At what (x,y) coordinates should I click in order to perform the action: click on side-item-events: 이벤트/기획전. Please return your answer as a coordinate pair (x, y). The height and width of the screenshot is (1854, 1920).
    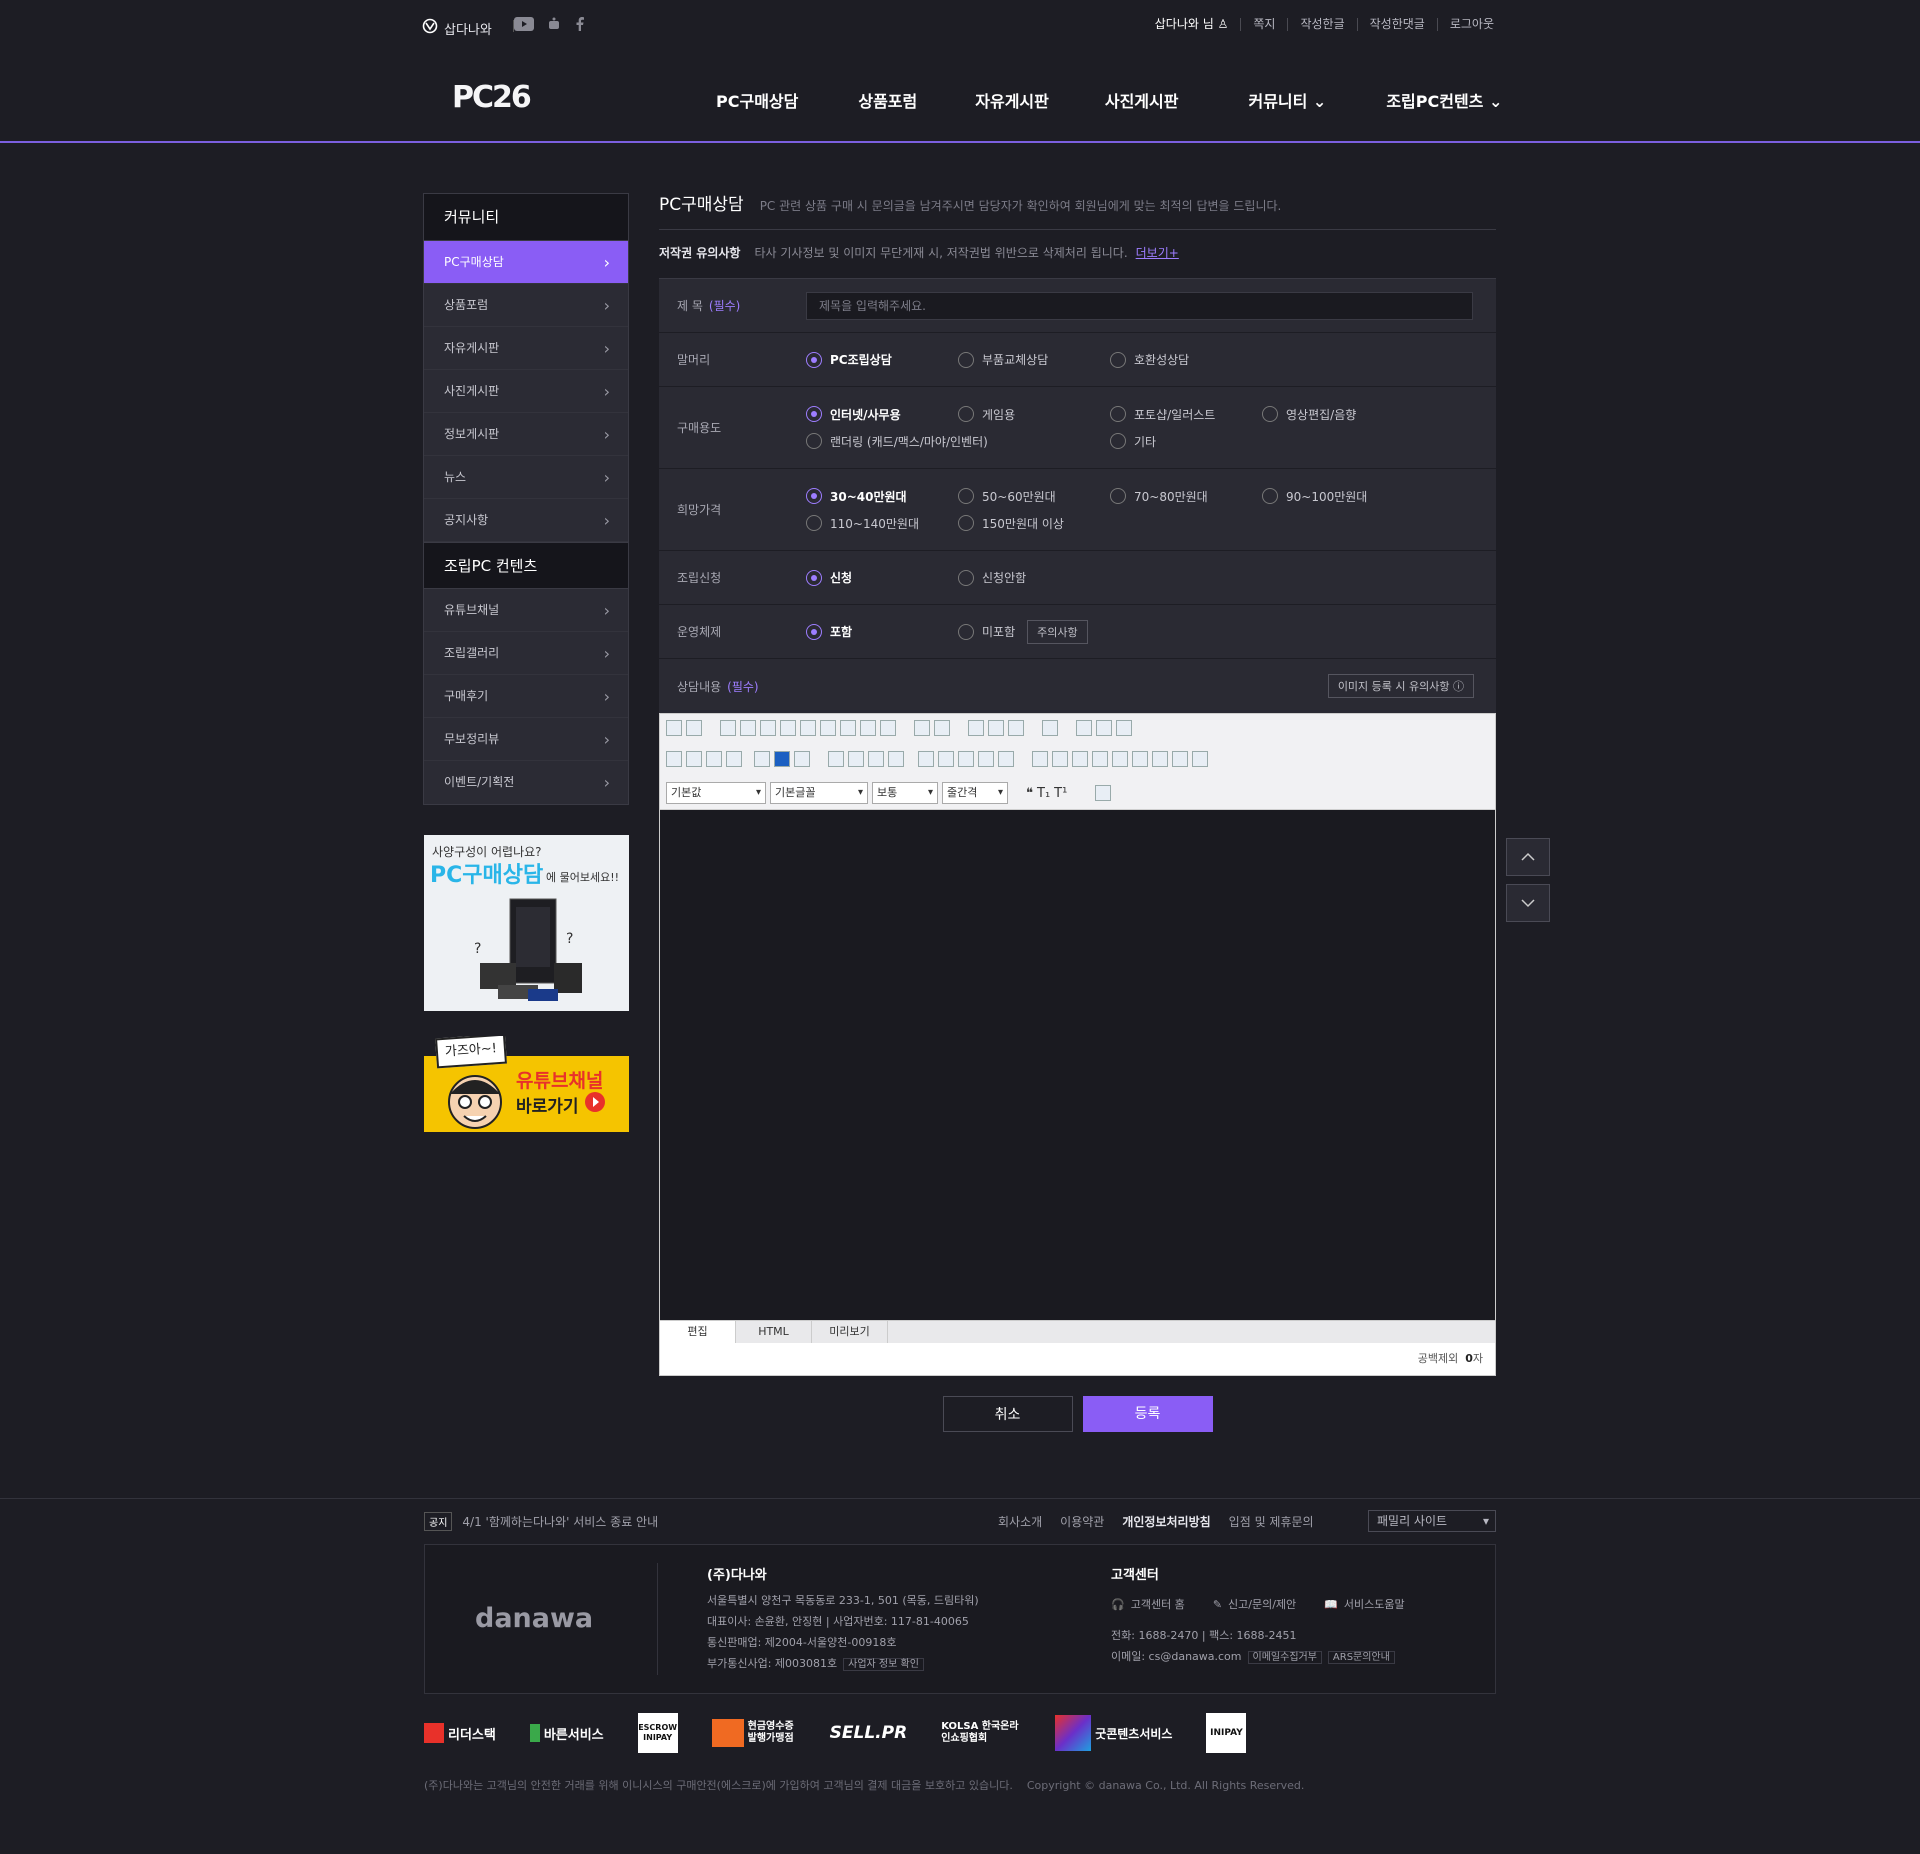
    Looking at the image, I should click on (526, 782).